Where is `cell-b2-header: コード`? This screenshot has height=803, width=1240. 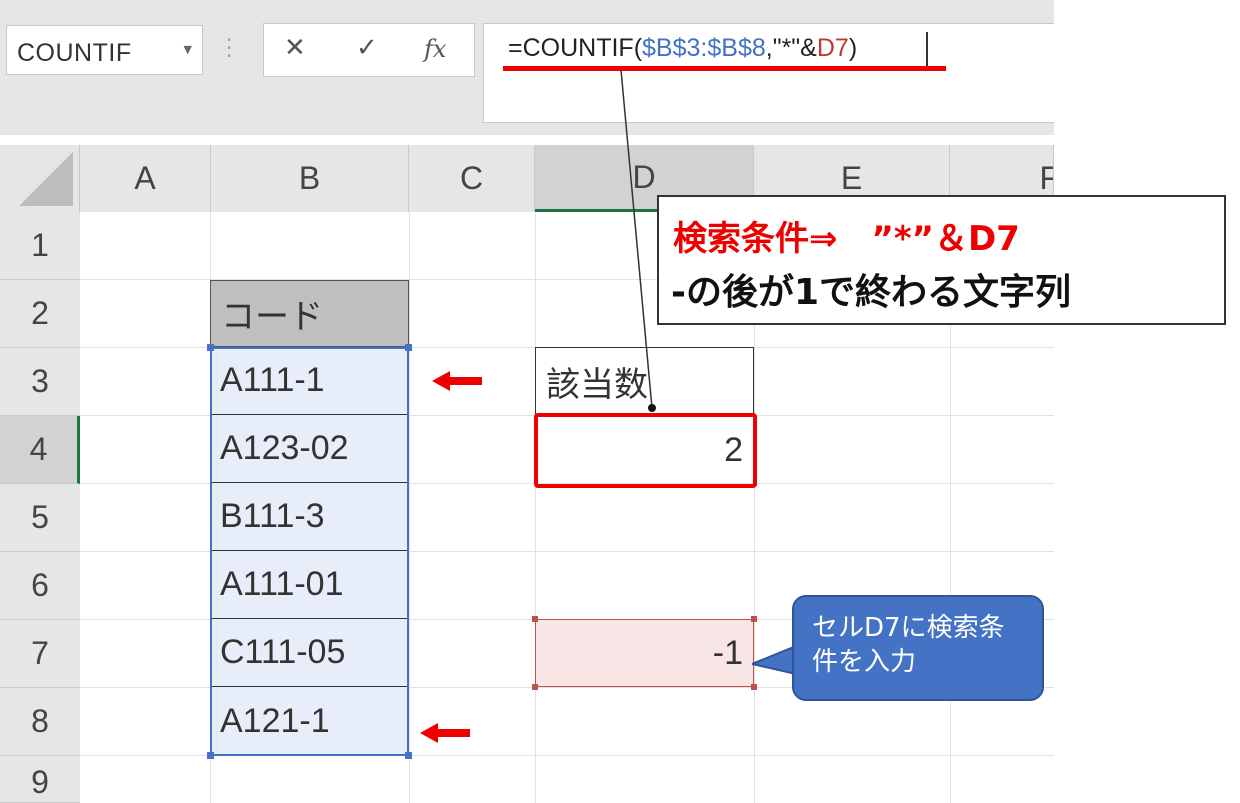 cell-b2-header: コード is located at coordinates (309, 313).